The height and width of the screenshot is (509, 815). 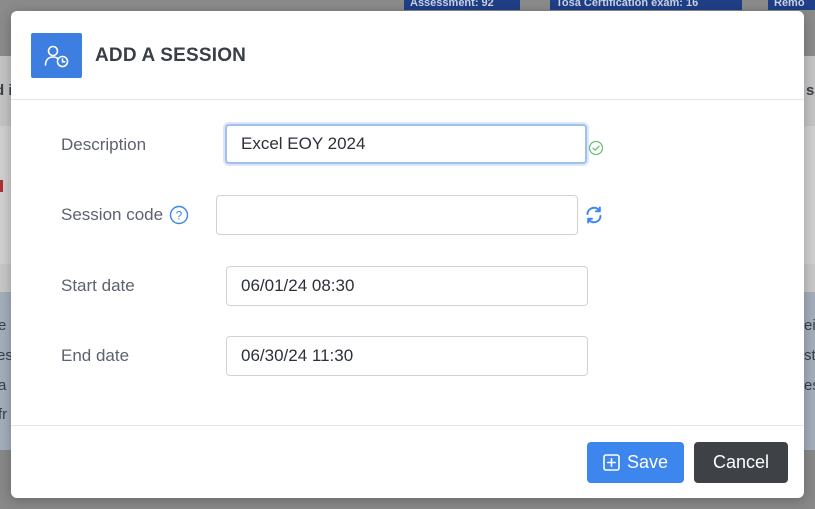 I want to click on background-text-fragment: s, so click(x=810, y=90).